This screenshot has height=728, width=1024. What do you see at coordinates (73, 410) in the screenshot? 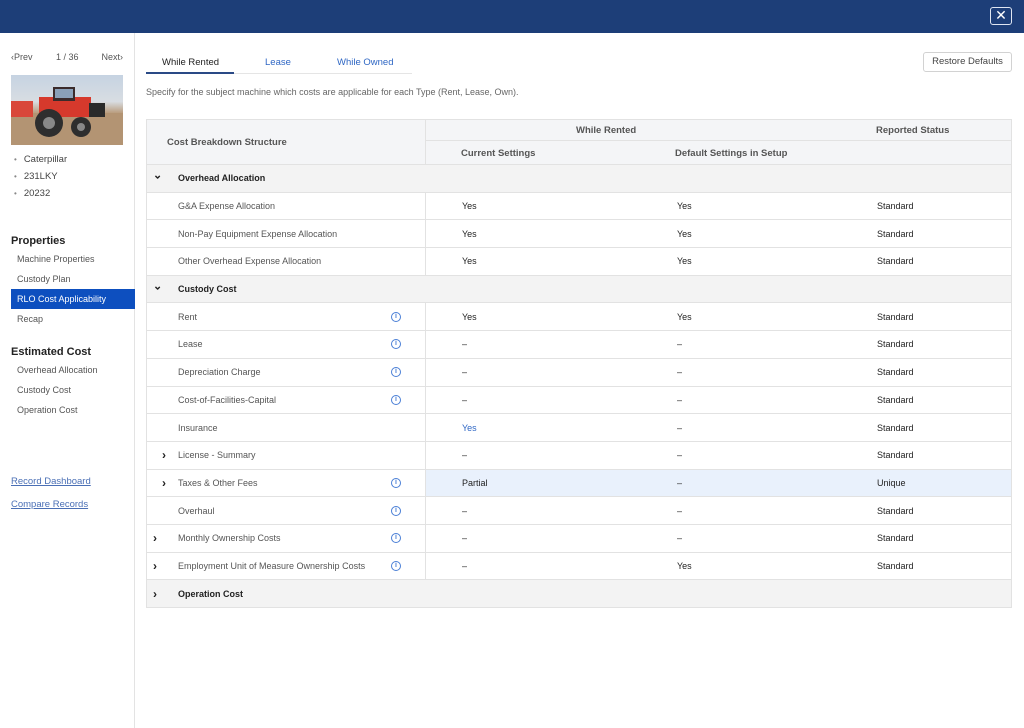
I see `sidebar-item-operation-cost: Operation Cost` at bounding box center [73, 410].